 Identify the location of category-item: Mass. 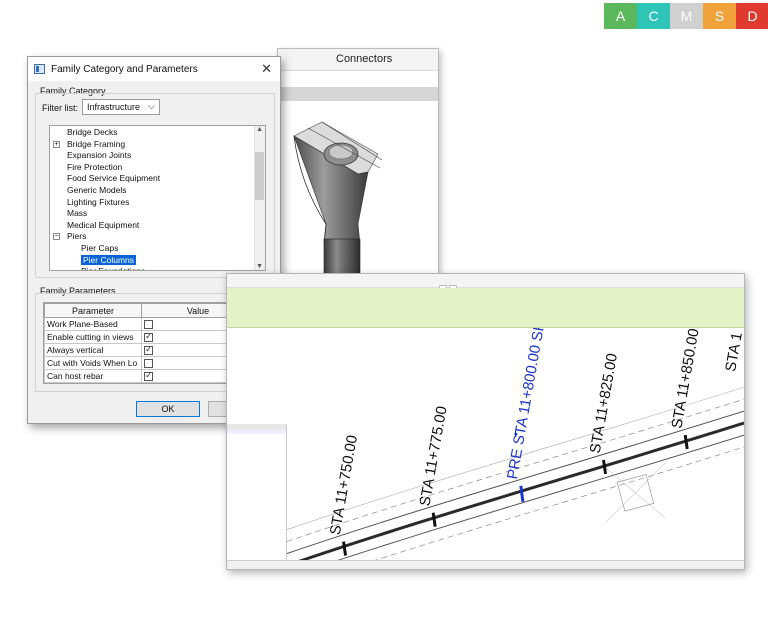
(77, 213).